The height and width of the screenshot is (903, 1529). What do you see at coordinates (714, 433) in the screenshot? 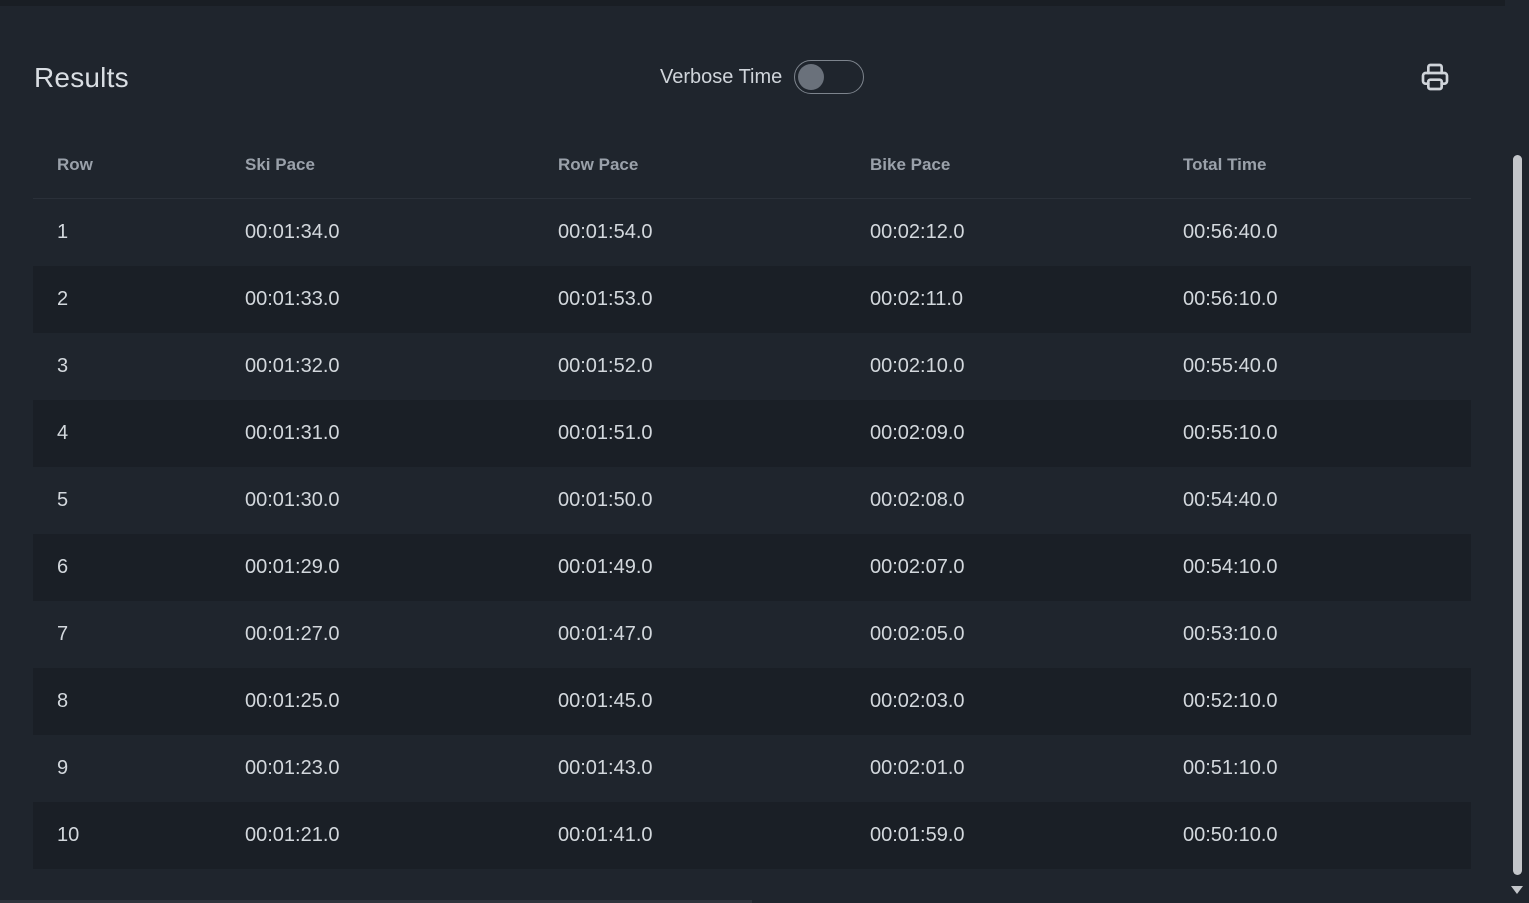
I see `cell-row-pace: 00:01:51.0` at bounding box center [714, 433].